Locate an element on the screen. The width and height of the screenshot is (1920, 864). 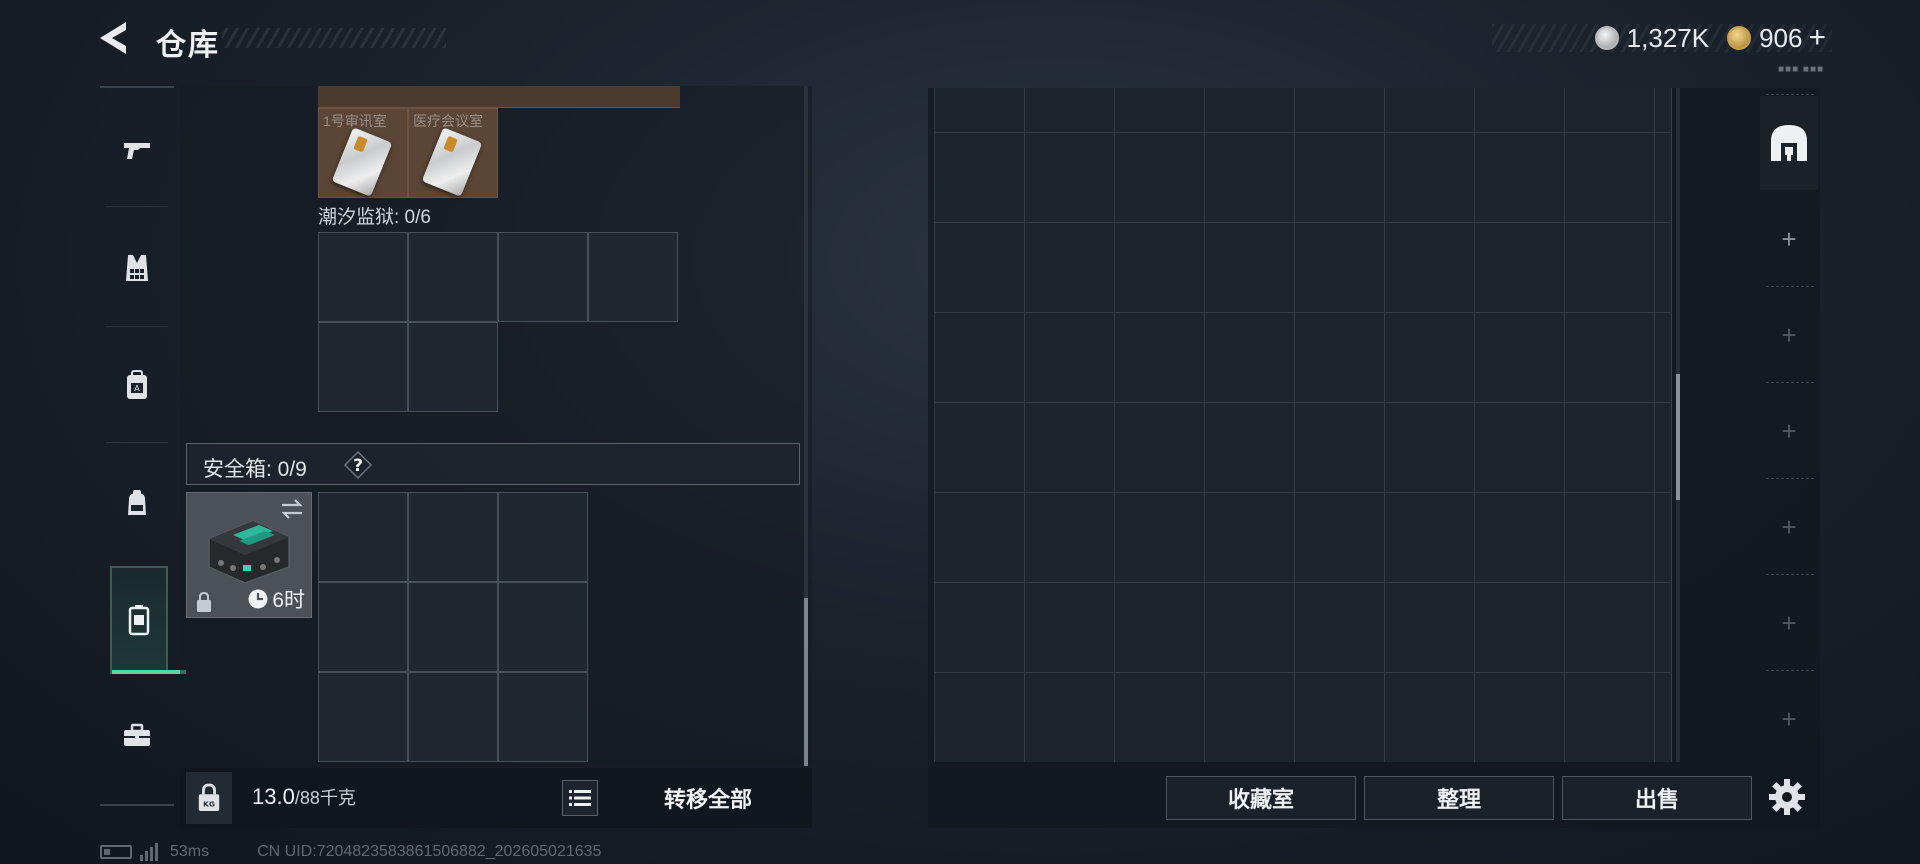
help-icon: ? is located at coordinates (358, 465).